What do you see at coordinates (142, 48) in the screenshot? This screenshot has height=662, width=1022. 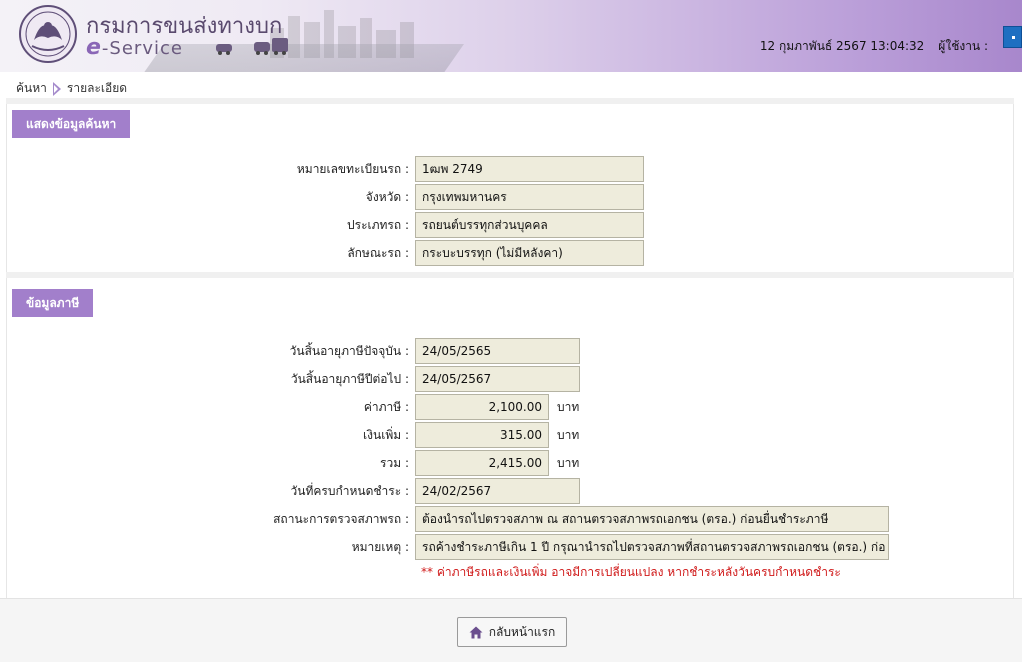 I see `brand-service-text: -Service` at bounding box center [142, 48].